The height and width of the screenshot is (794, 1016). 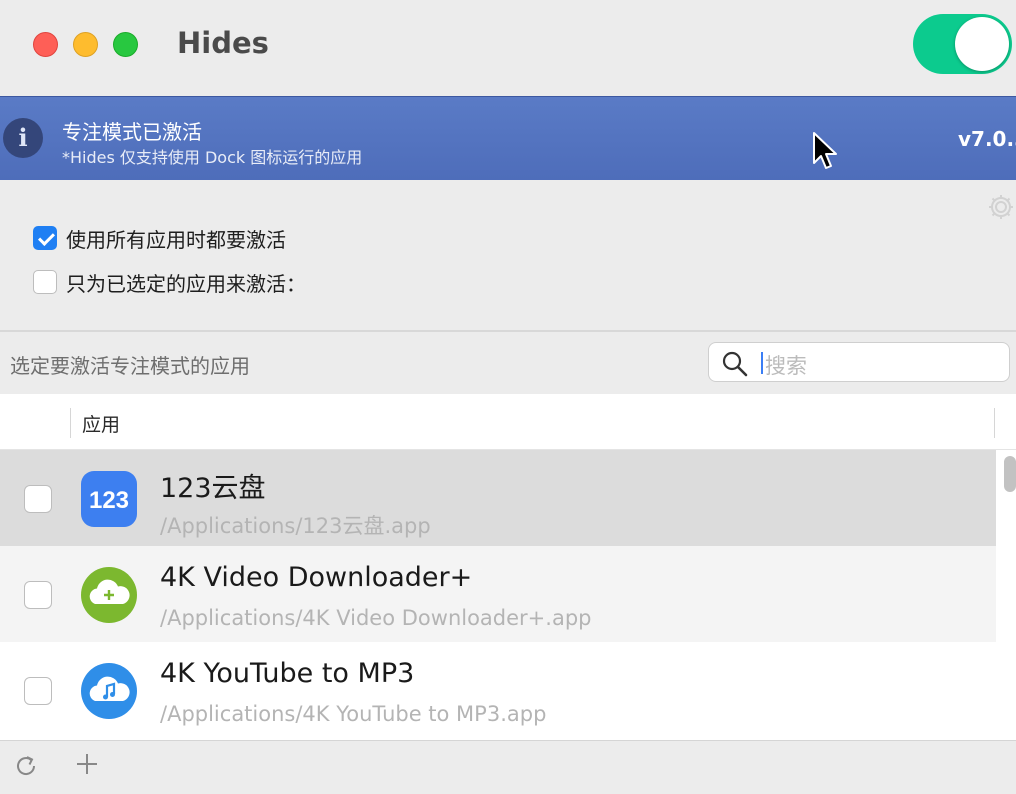 I want to click on focus-mode-toggle, so click(x=962, y=44).